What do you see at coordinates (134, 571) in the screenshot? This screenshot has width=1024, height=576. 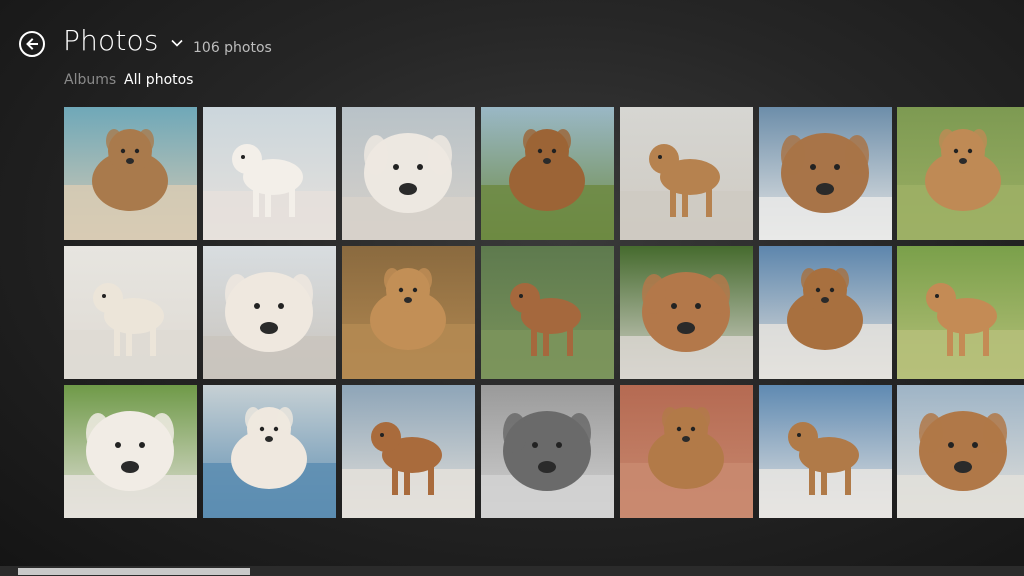 I see `scrollbar-thumb` at bounding box center [134, 571].